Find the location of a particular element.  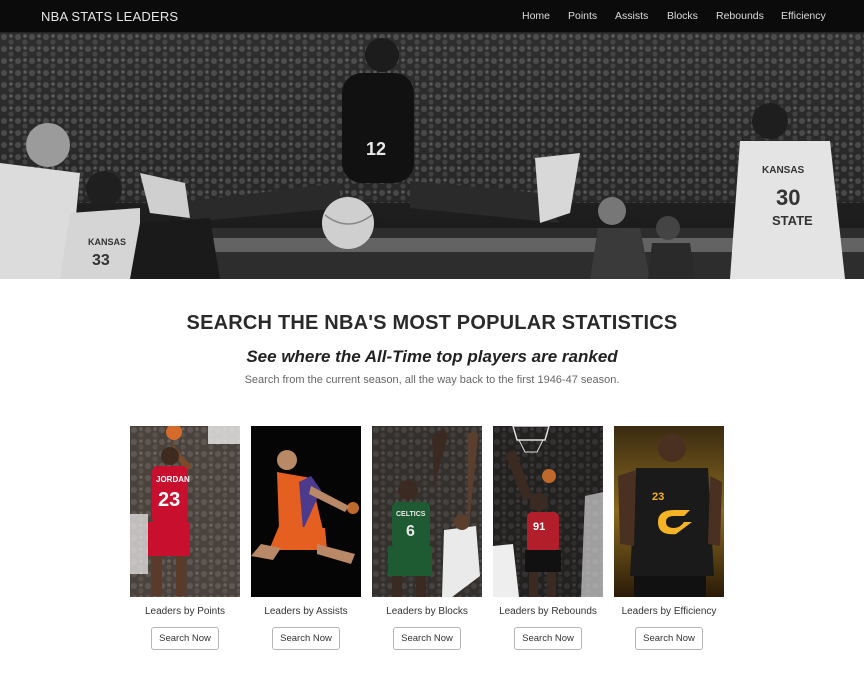

points-jersey-number: 23 is located at coordinates (169, 500).